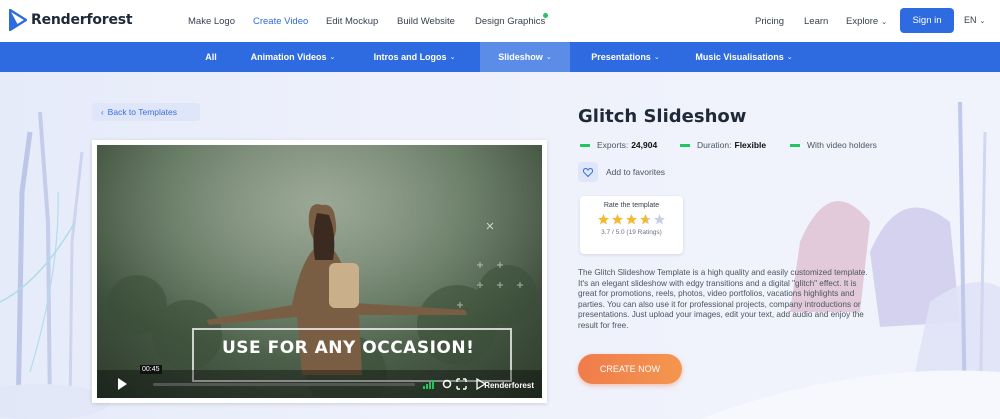  I want to click on nav-pricing: Pricing, so click(769, 21).